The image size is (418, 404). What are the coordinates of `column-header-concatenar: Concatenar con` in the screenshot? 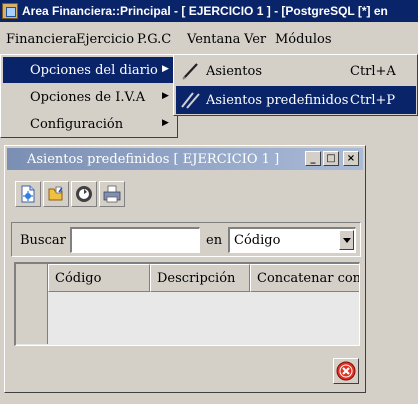 It's located at (304, 278).